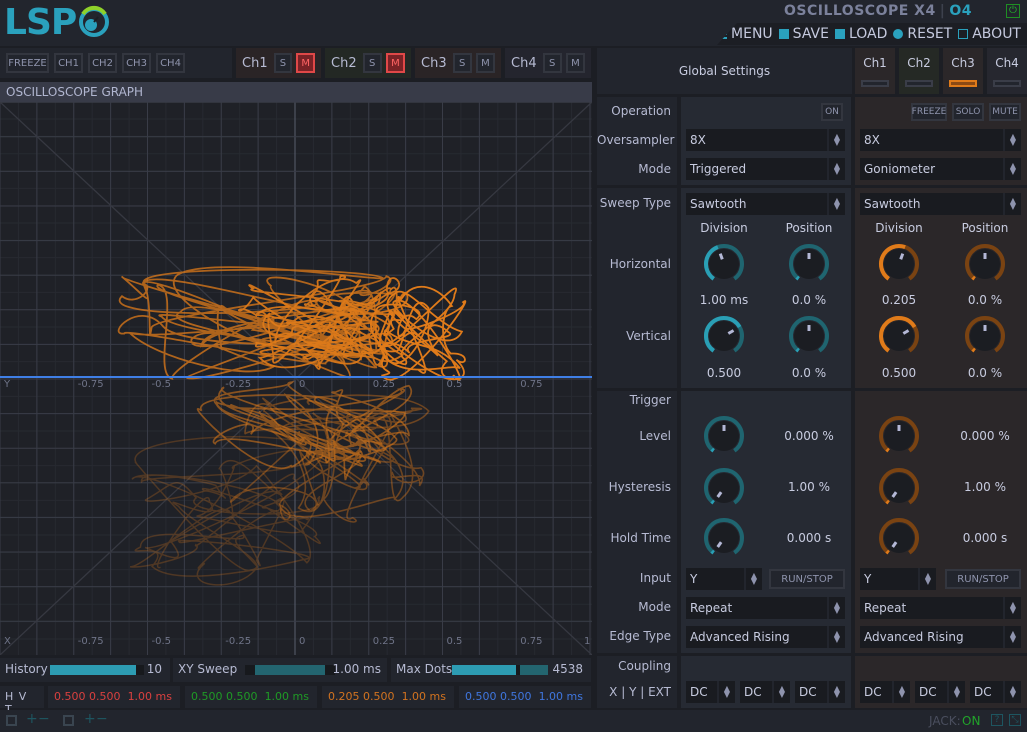  I want to click on global-sweep-type-select: Sawtooth ▲ ▼, so click(765, 204).